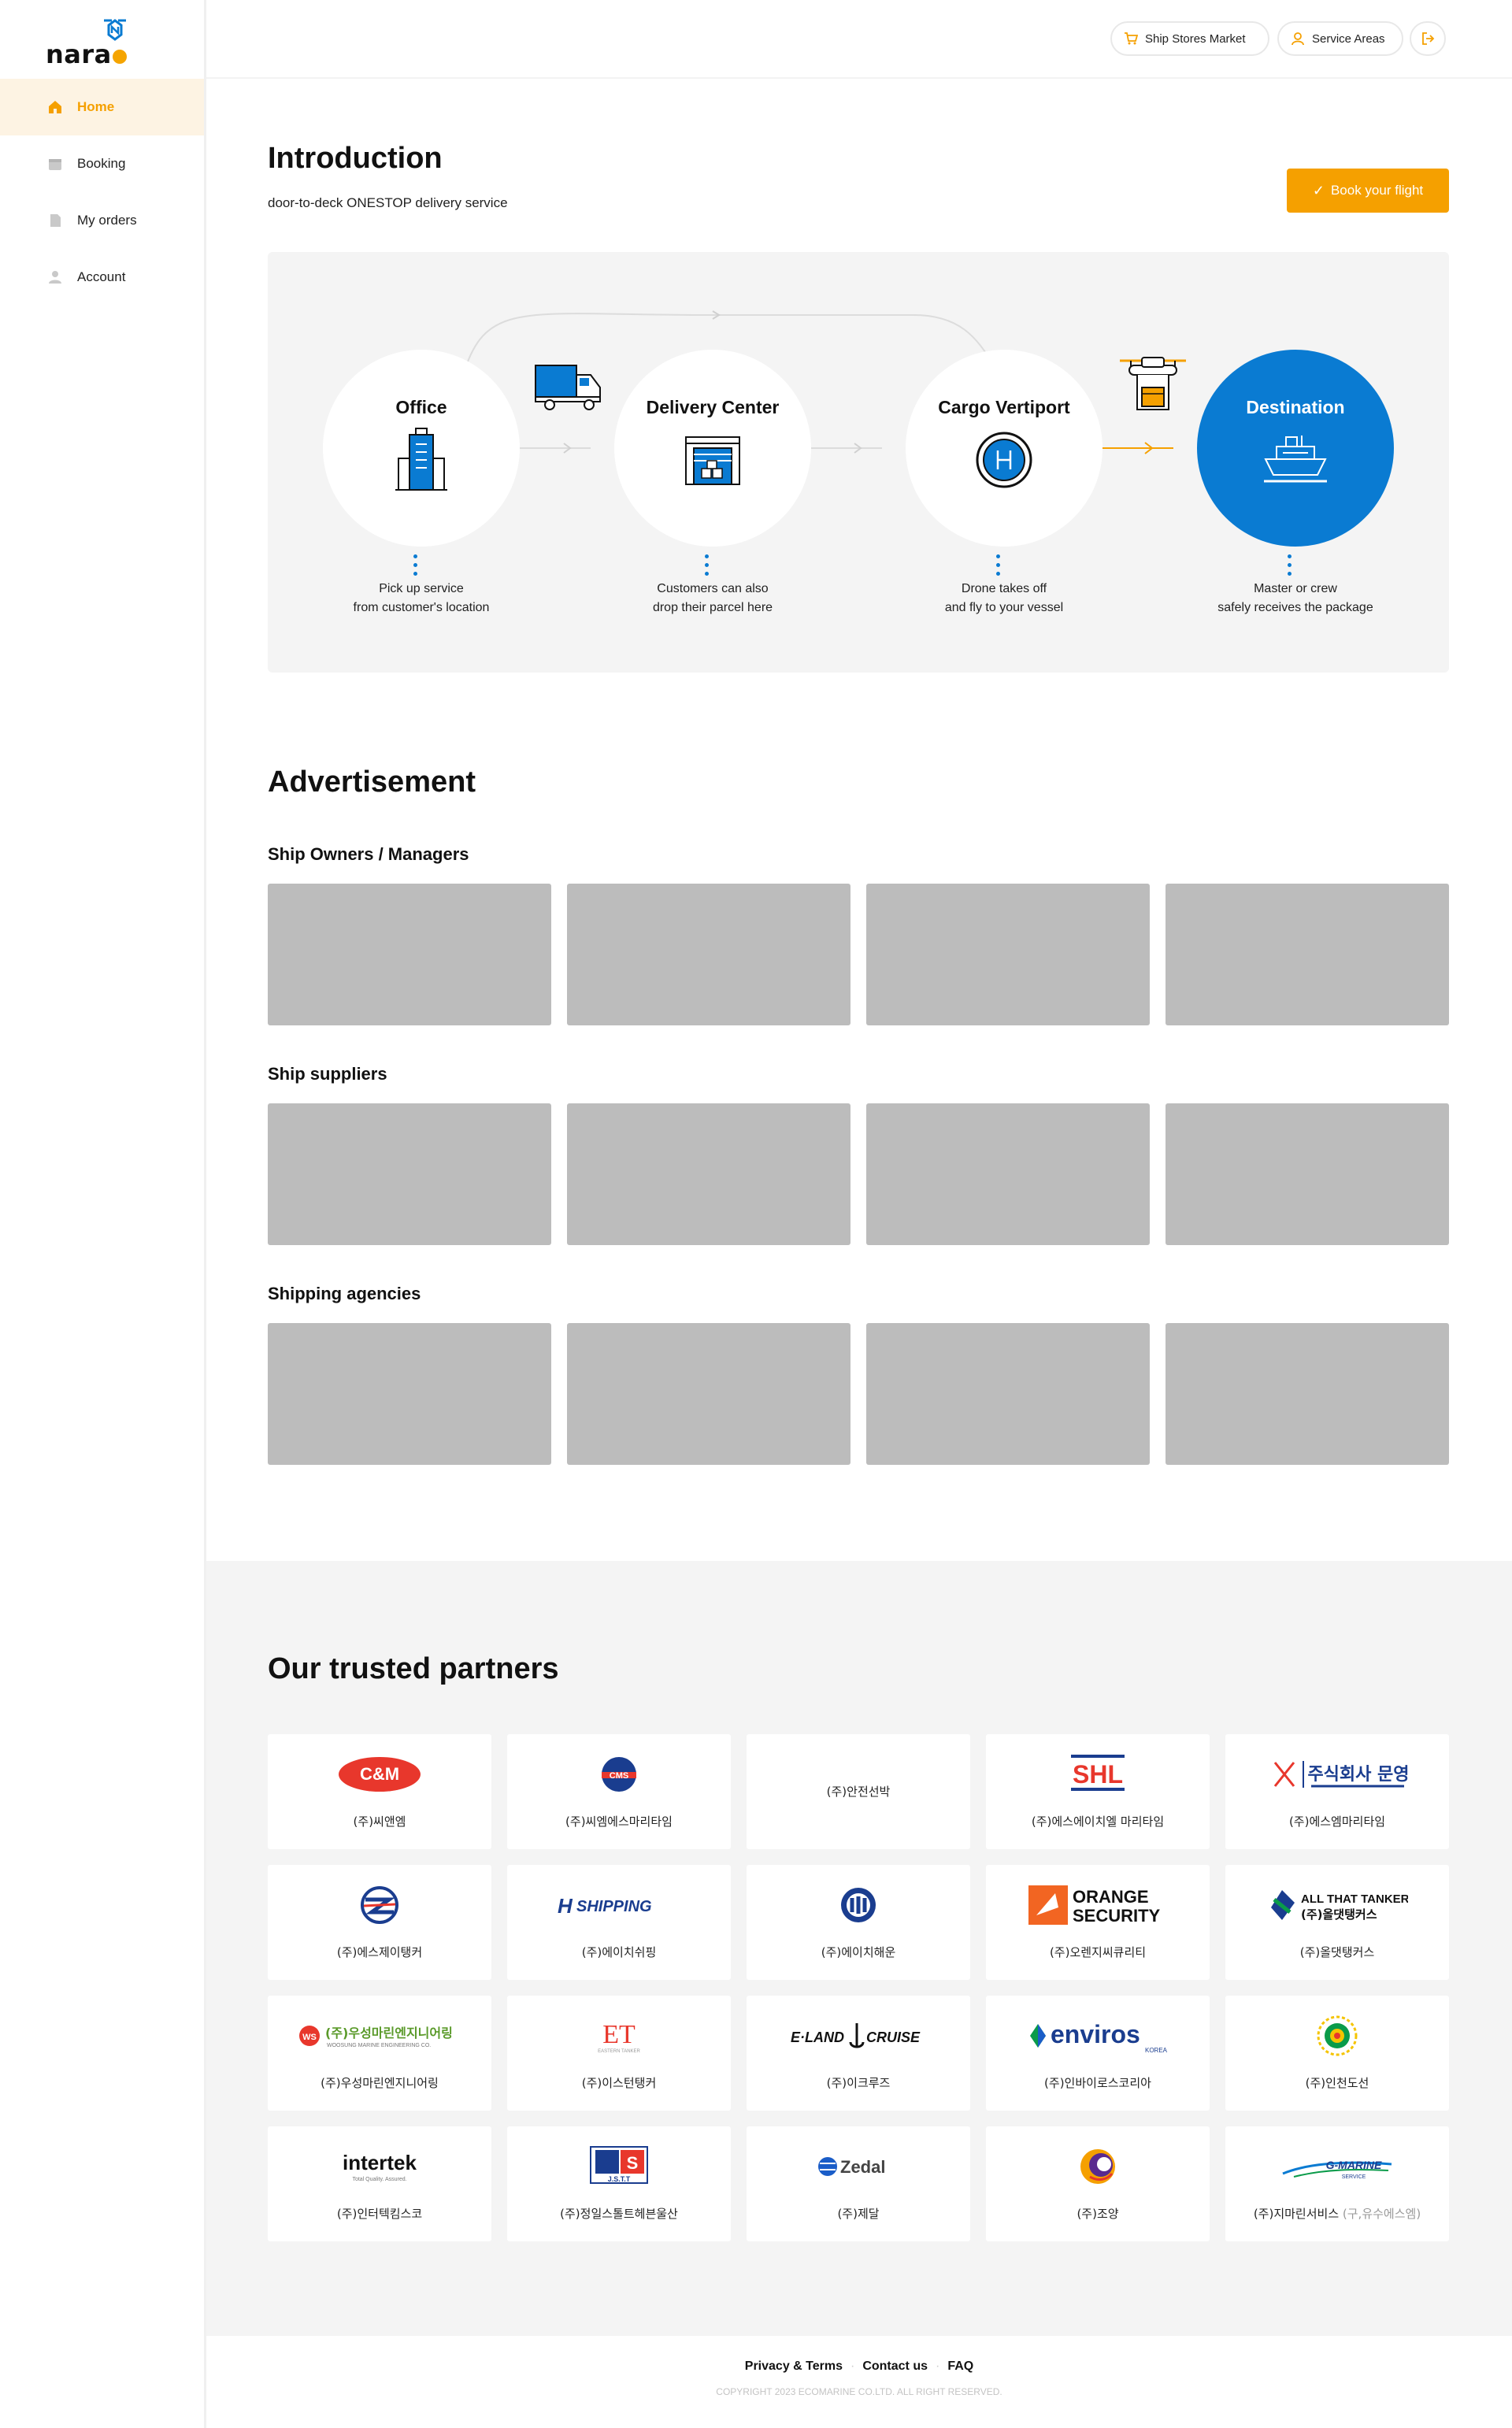 The width and height of the screenshot is (1512, 2428). Describe the element at coordinates (1298, 38) in the screenshot. I see `person-pin-icon` at that location.